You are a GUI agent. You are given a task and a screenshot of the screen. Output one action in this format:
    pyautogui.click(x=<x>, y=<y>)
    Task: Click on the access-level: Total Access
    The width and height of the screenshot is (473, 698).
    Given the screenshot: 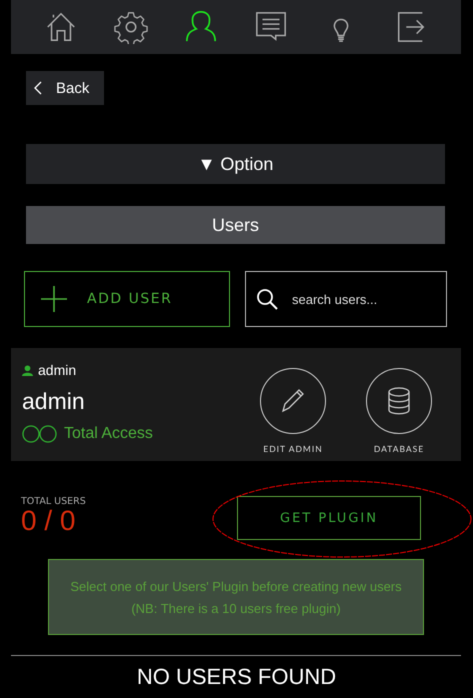 What is the action you would take?
    pyautogui.click(x=108, y=434)
    